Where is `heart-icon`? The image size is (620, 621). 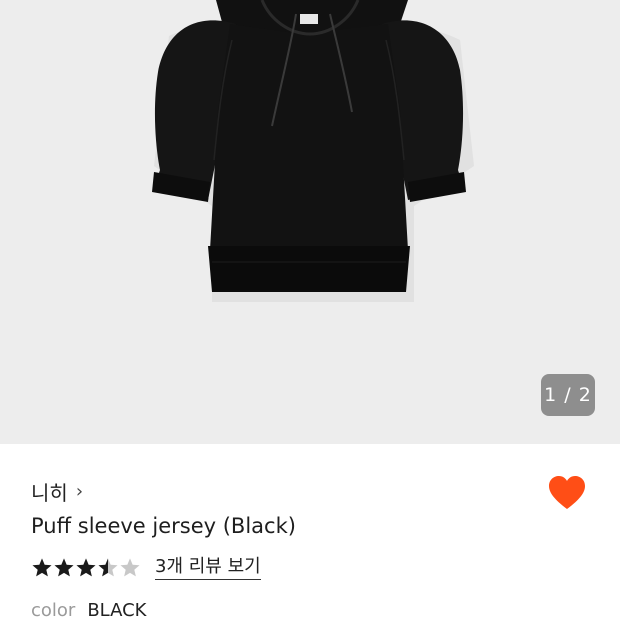 heart-icon is located at coordinates (567, 494).